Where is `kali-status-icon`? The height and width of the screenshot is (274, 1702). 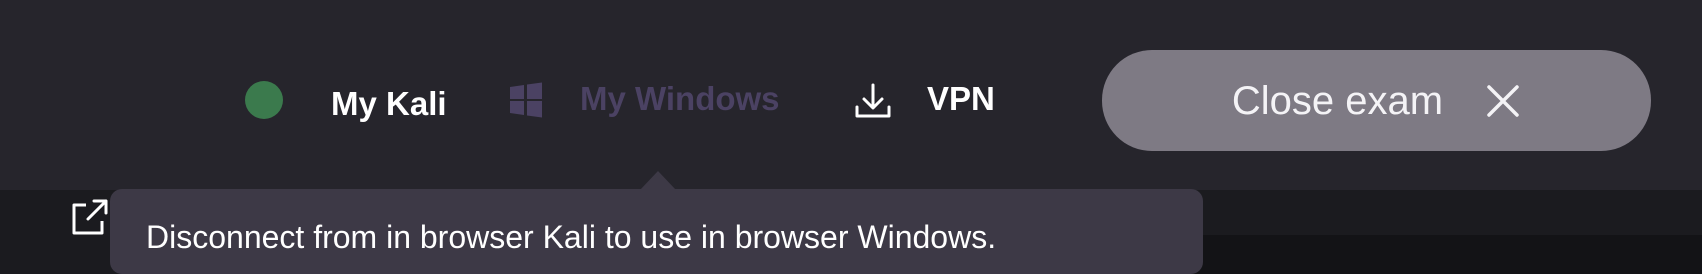
kali-status-icon is located at coordinates (264, 100).